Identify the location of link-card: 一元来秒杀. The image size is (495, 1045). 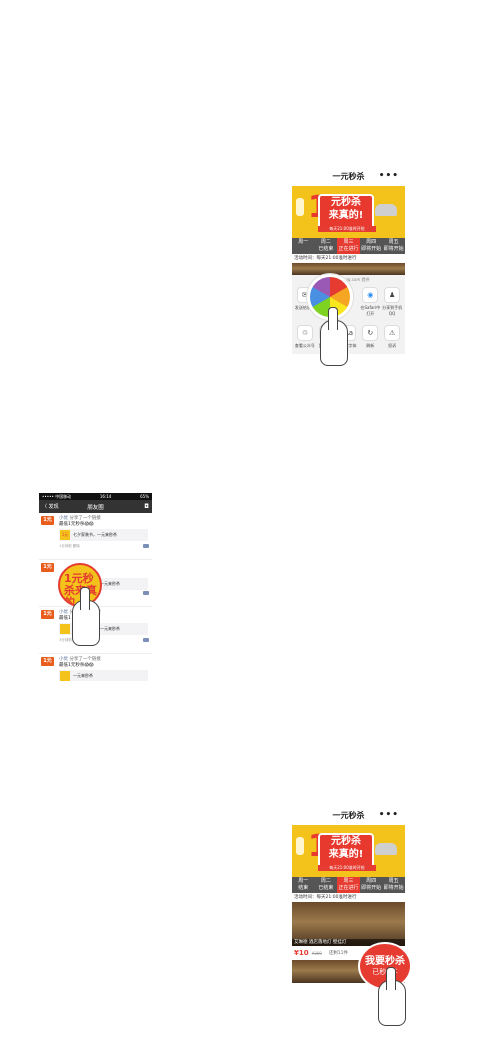
(103, 675).